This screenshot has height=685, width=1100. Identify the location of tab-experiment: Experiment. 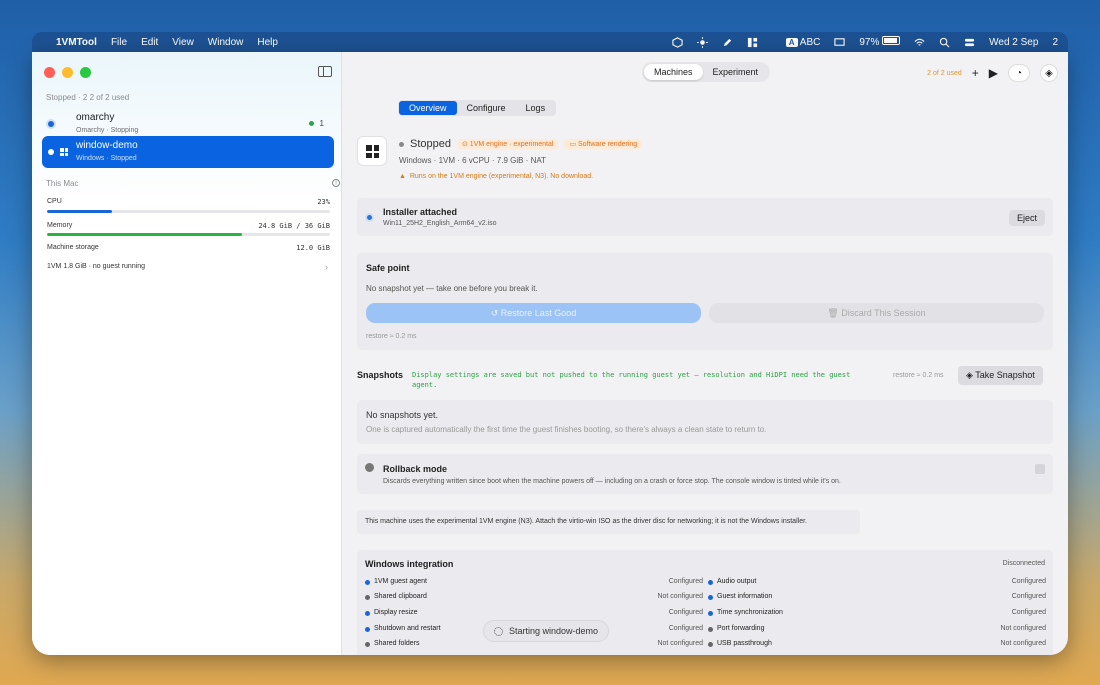
(736, 72).